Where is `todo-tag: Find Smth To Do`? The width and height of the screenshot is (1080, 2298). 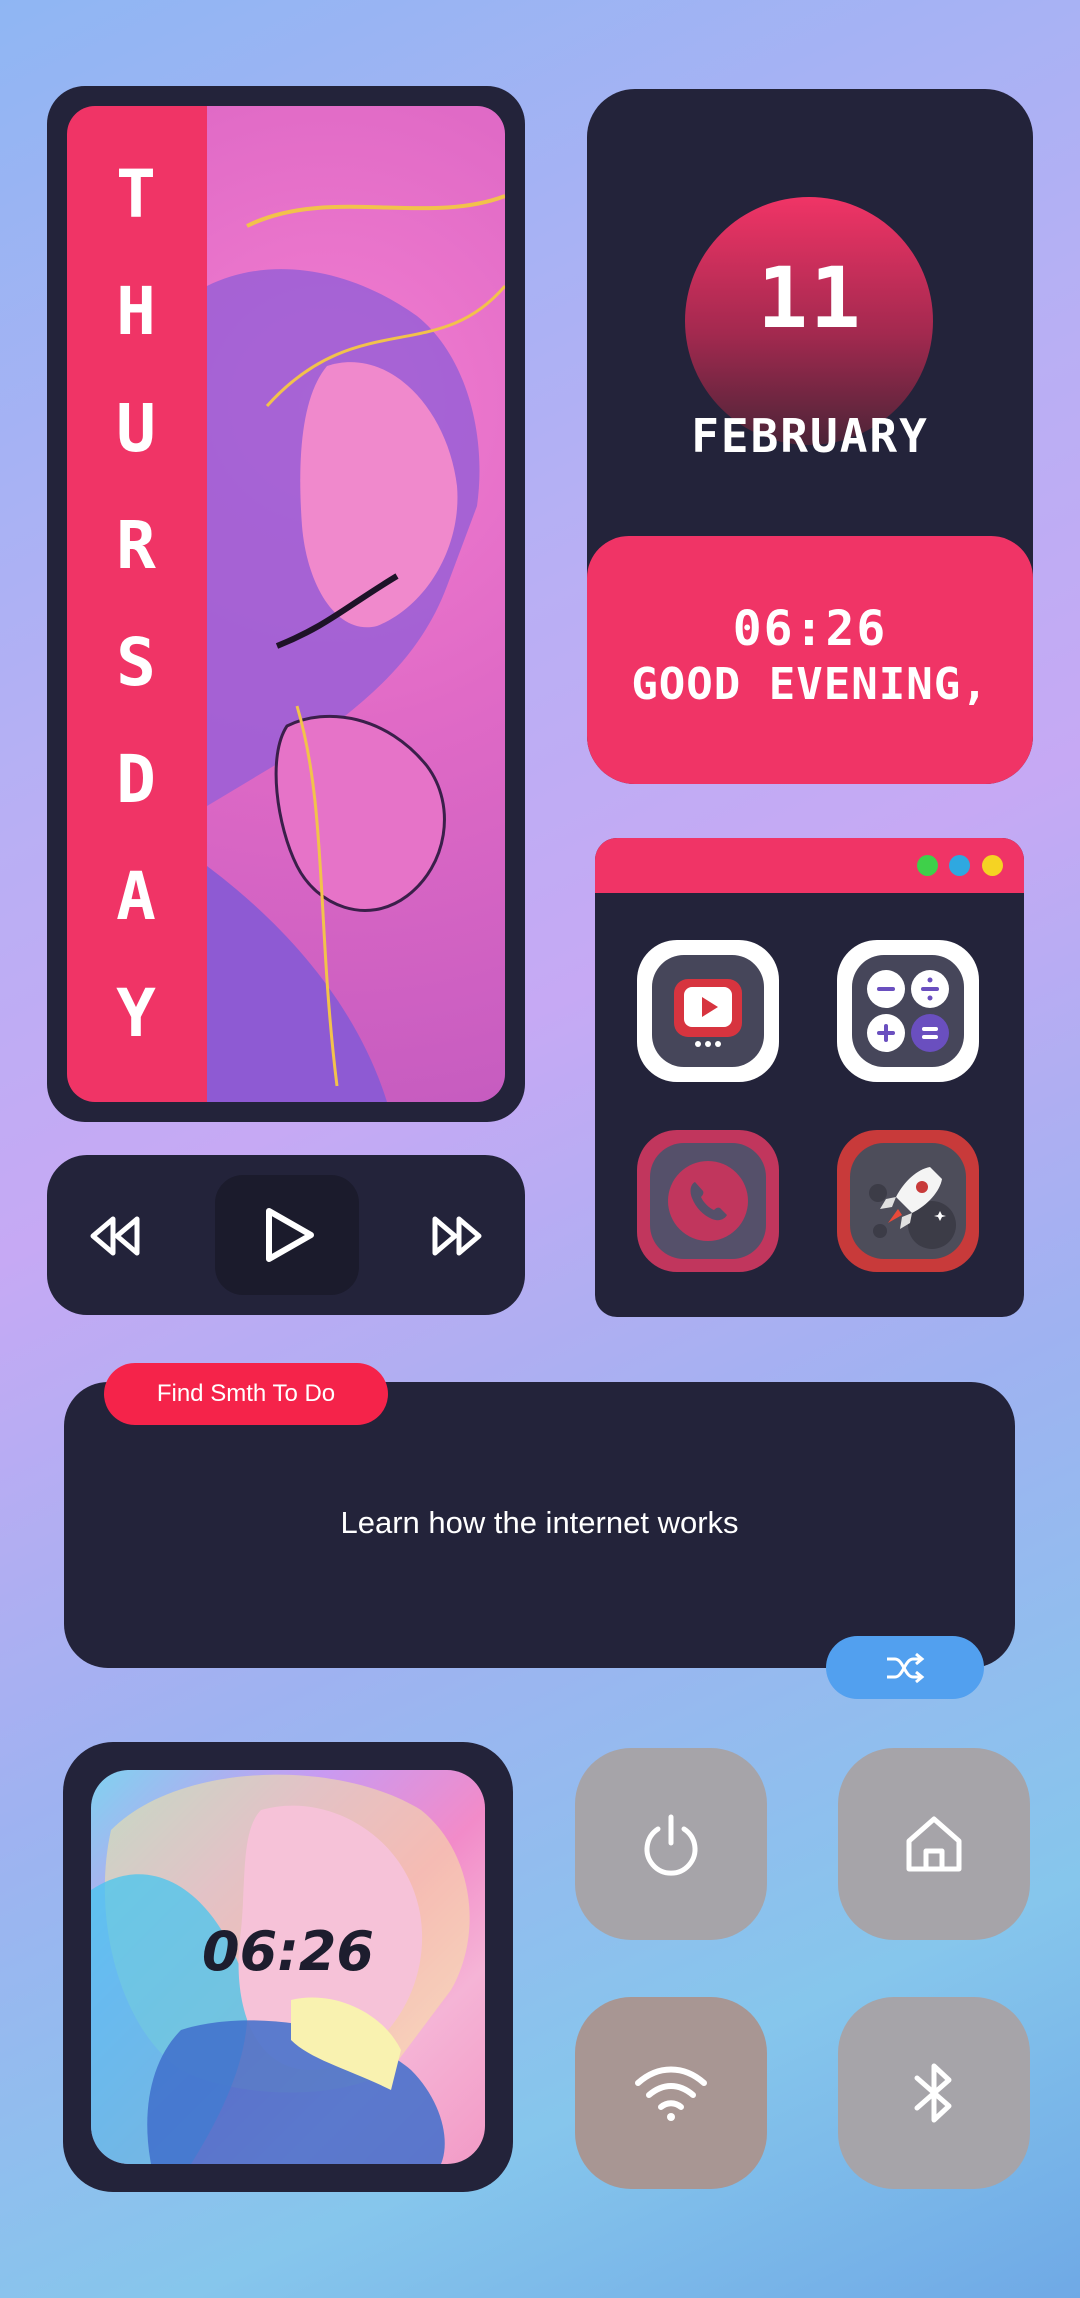
todo-tag: Find Smth To Do is located at coordinates (246, 1394).